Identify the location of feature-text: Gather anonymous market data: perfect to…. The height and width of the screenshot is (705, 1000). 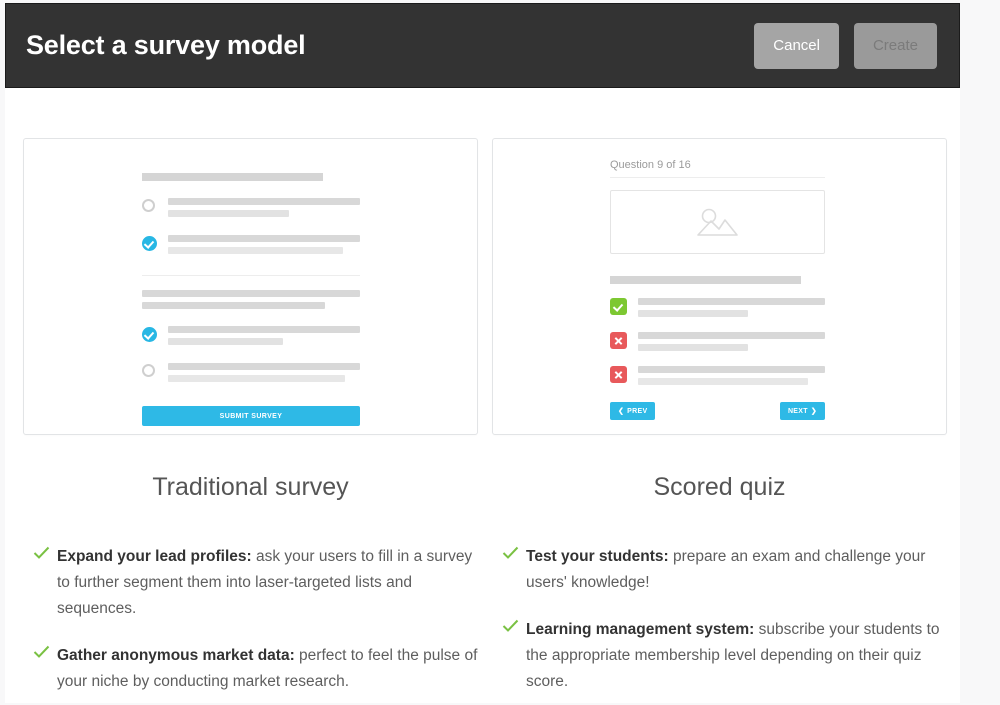
(267, 669).